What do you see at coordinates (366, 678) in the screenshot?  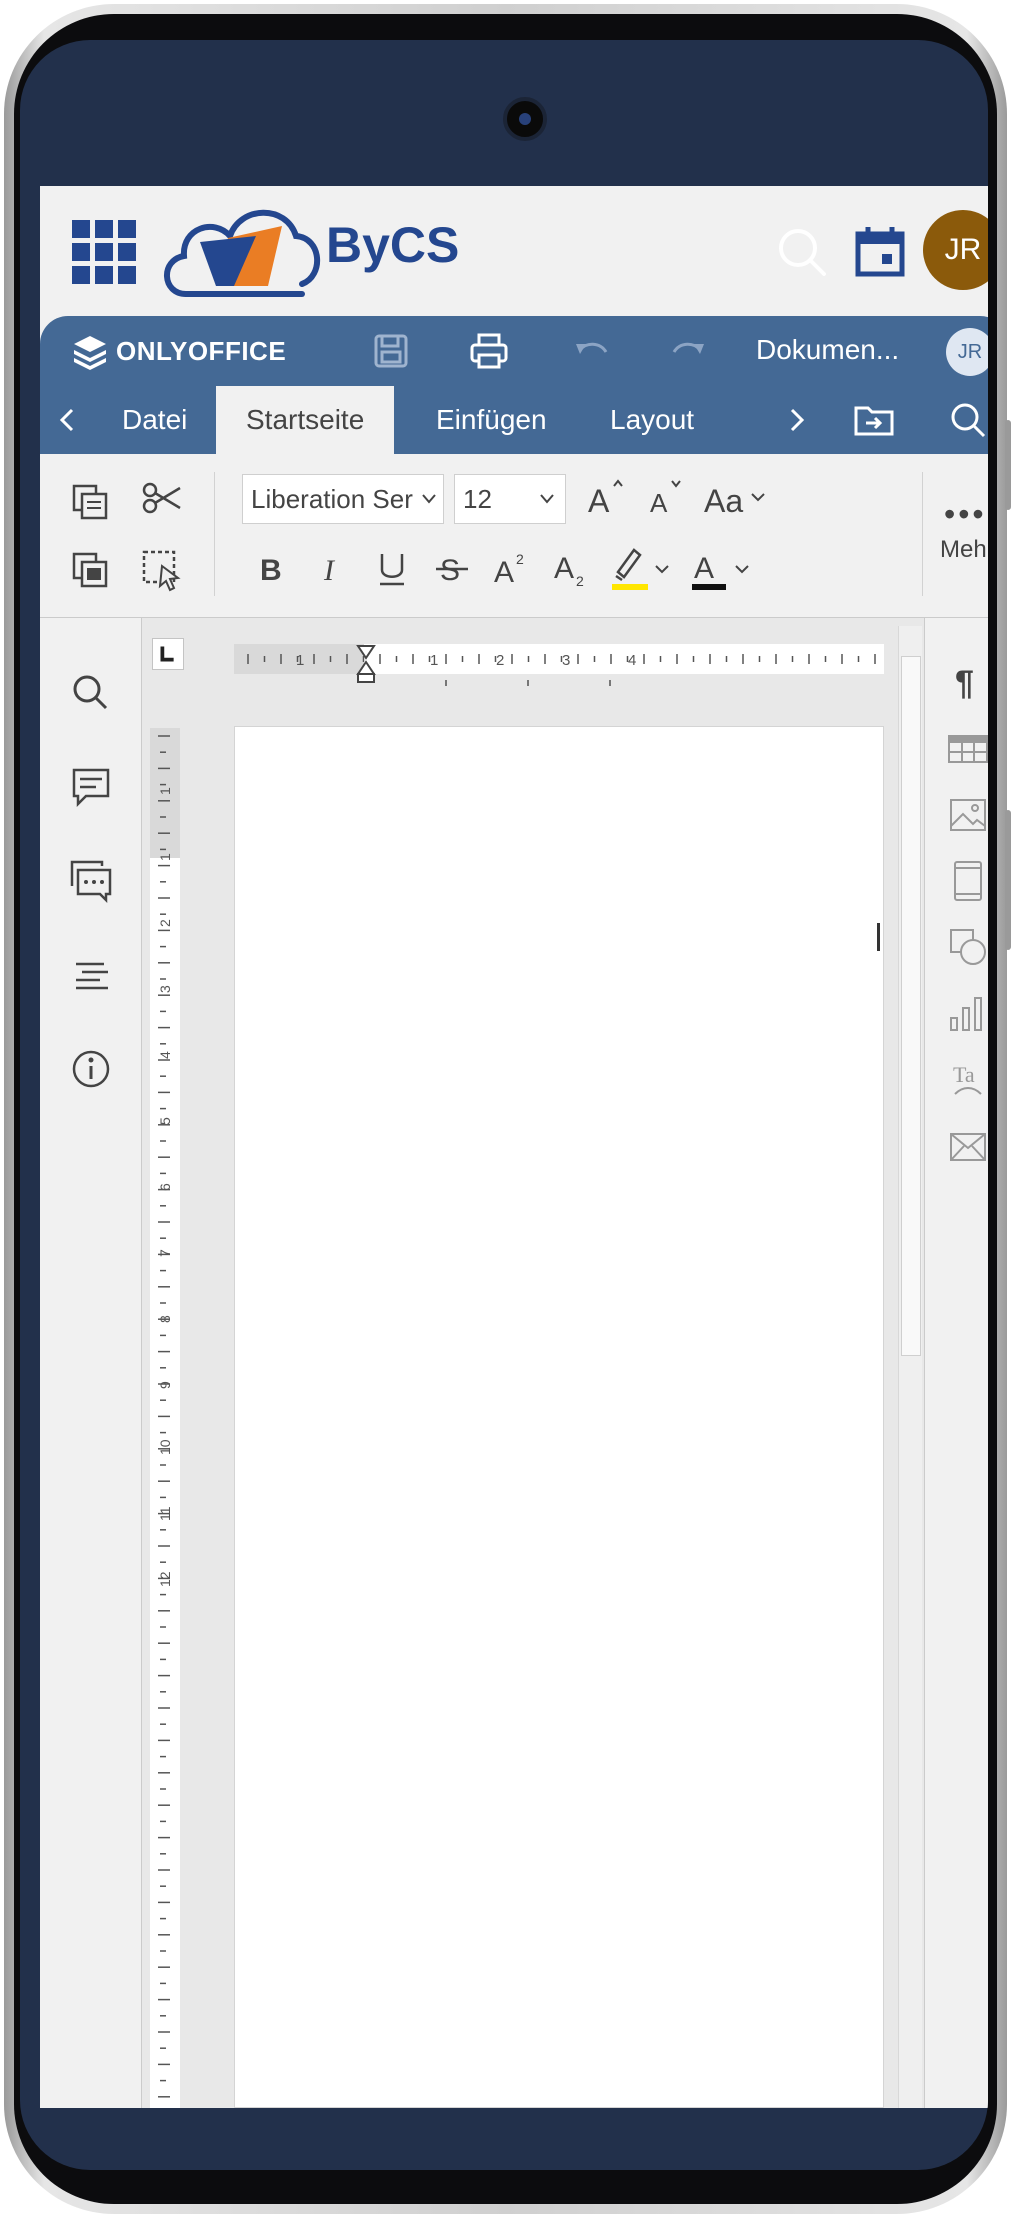 I see `left-indent-marker` at bounding box center [366, 678].